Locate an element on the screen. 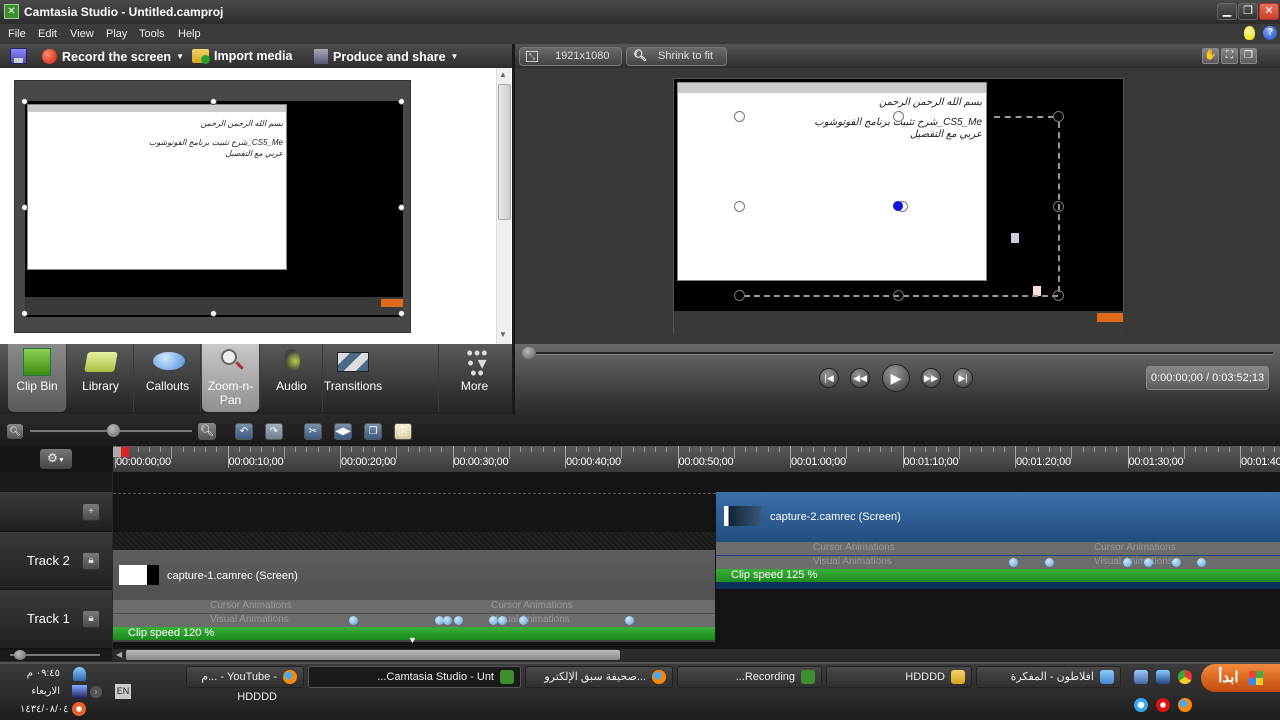  vertical-scrollbar: ▲ ▼ is located at coordinates (503, 206).